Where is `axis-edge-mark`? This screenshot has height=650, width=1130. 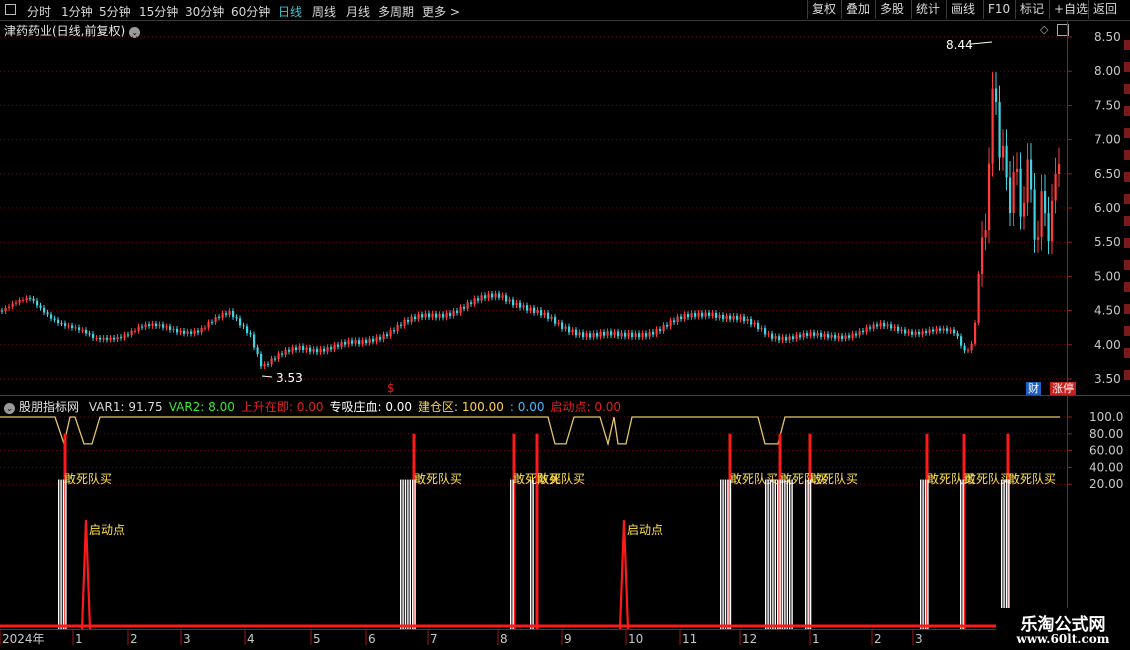 axis-edge-mark is located at coordinates (1127, 155).